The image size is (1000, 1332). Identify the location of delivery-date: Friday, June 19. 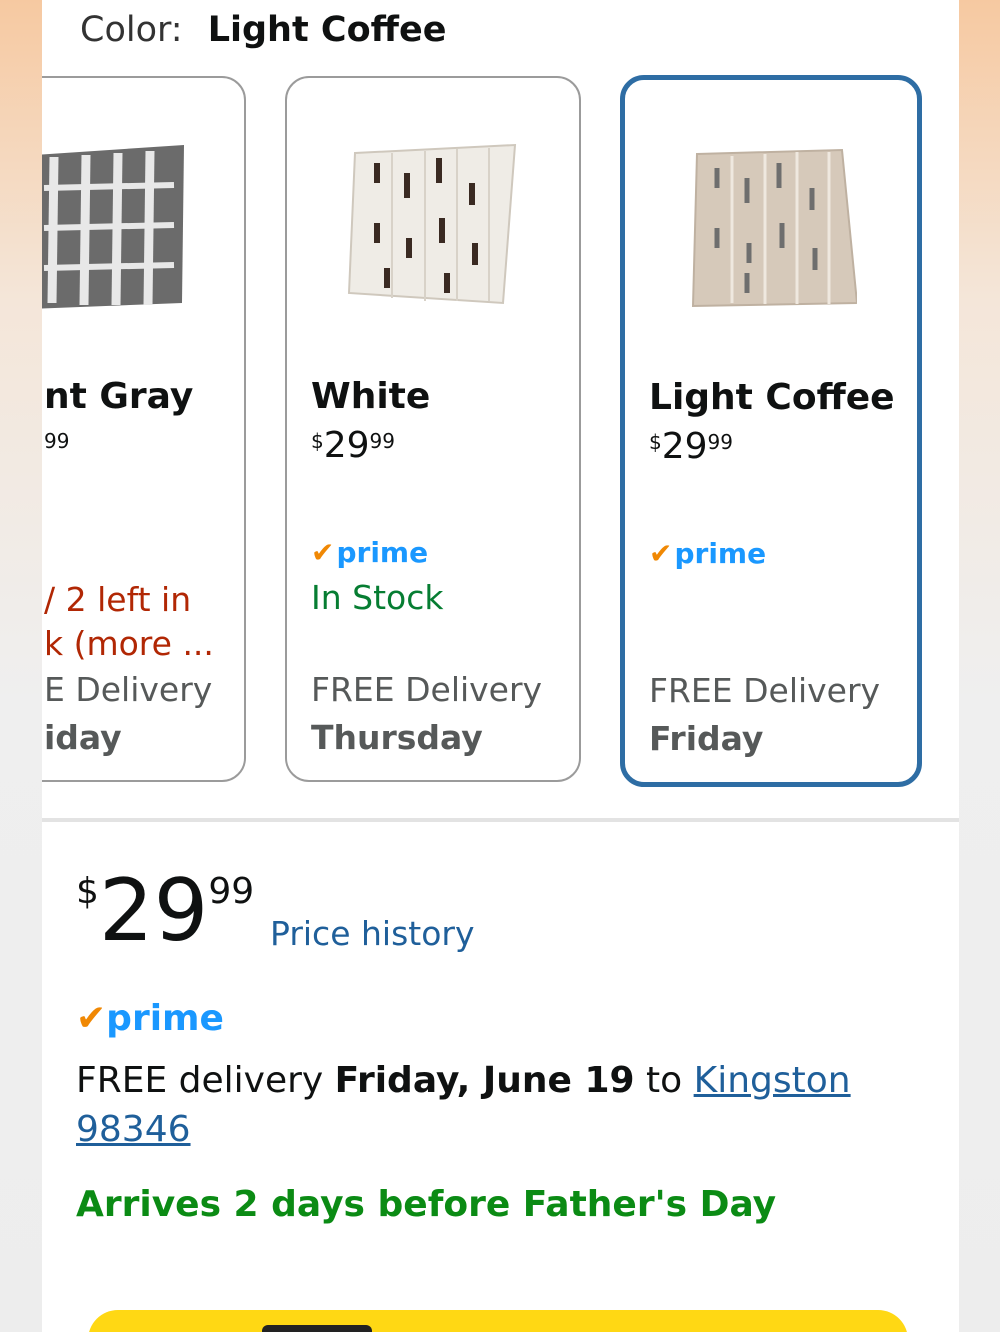
(484, 1080).